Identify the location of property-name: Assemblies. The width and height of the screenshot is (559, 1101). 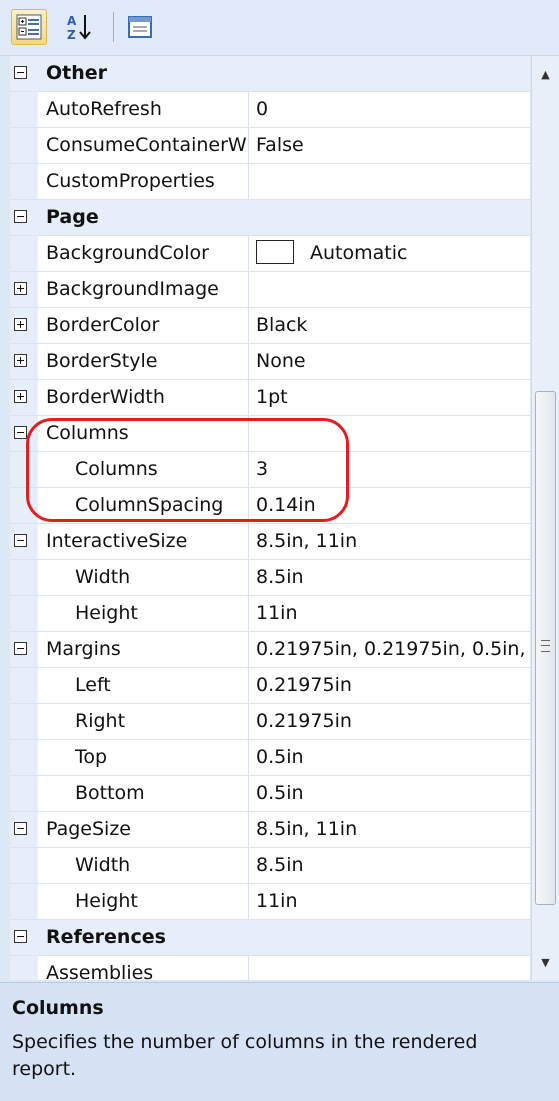
(100, 971).